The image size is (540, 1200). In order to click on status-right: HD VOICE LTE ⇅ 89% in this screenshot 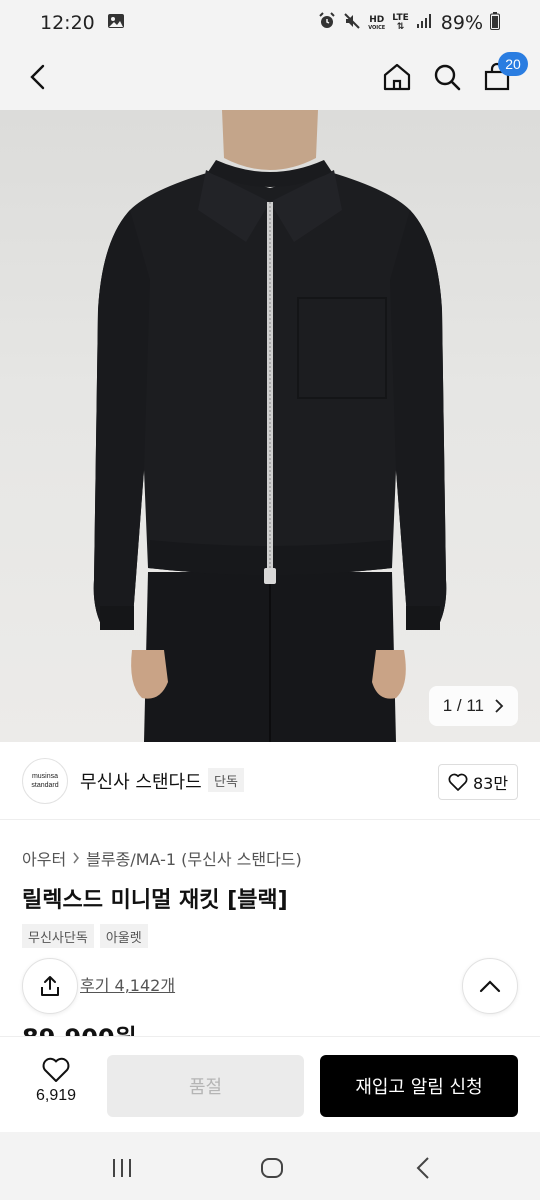, I will do `click(409, 23)`.